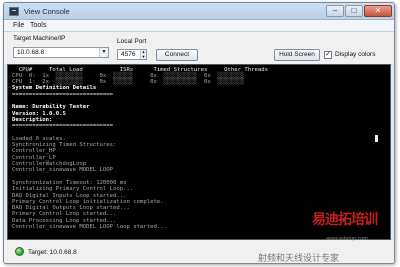 The image size is (400, 267). What do you see at coordinates (199, 11) in the screenshot?
I see `title-bar: View Console – □ ✕` at bounding box center [199, 11].